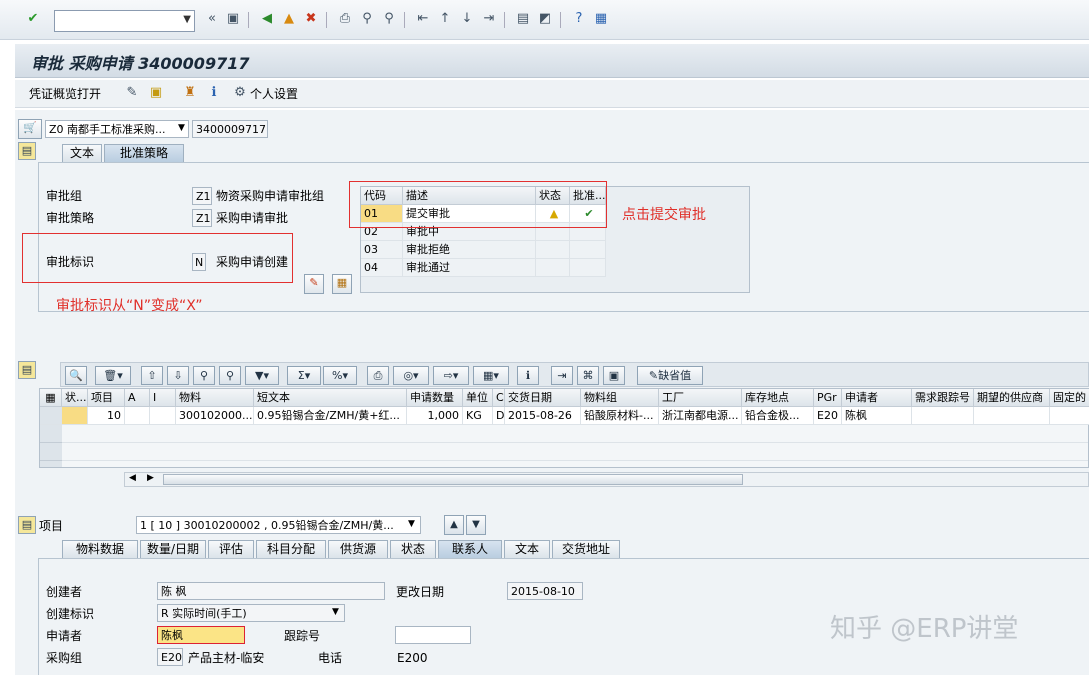 The width and height of the screenshot is (1089, 675). What do you see at coordinates (178, 375) in the screenshot?
I see `sort-desc-icon: ⇩` at bounding box center [178, 375].